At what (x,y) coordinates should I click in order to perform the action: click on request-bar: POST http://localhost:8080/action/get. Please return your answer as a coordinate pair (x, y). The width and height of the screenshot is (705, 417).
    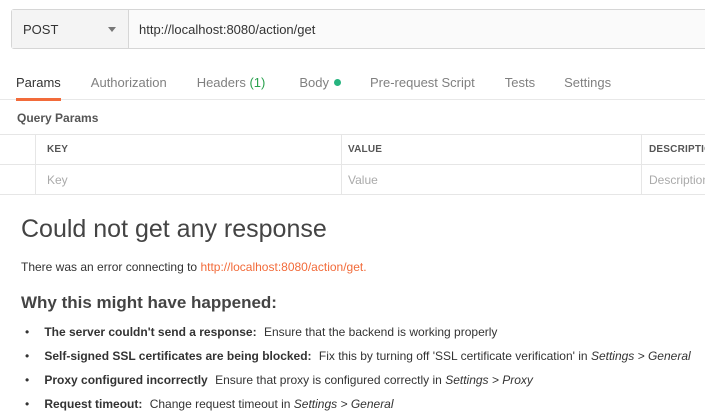
    Looking at the image, I should click on (358, 29).